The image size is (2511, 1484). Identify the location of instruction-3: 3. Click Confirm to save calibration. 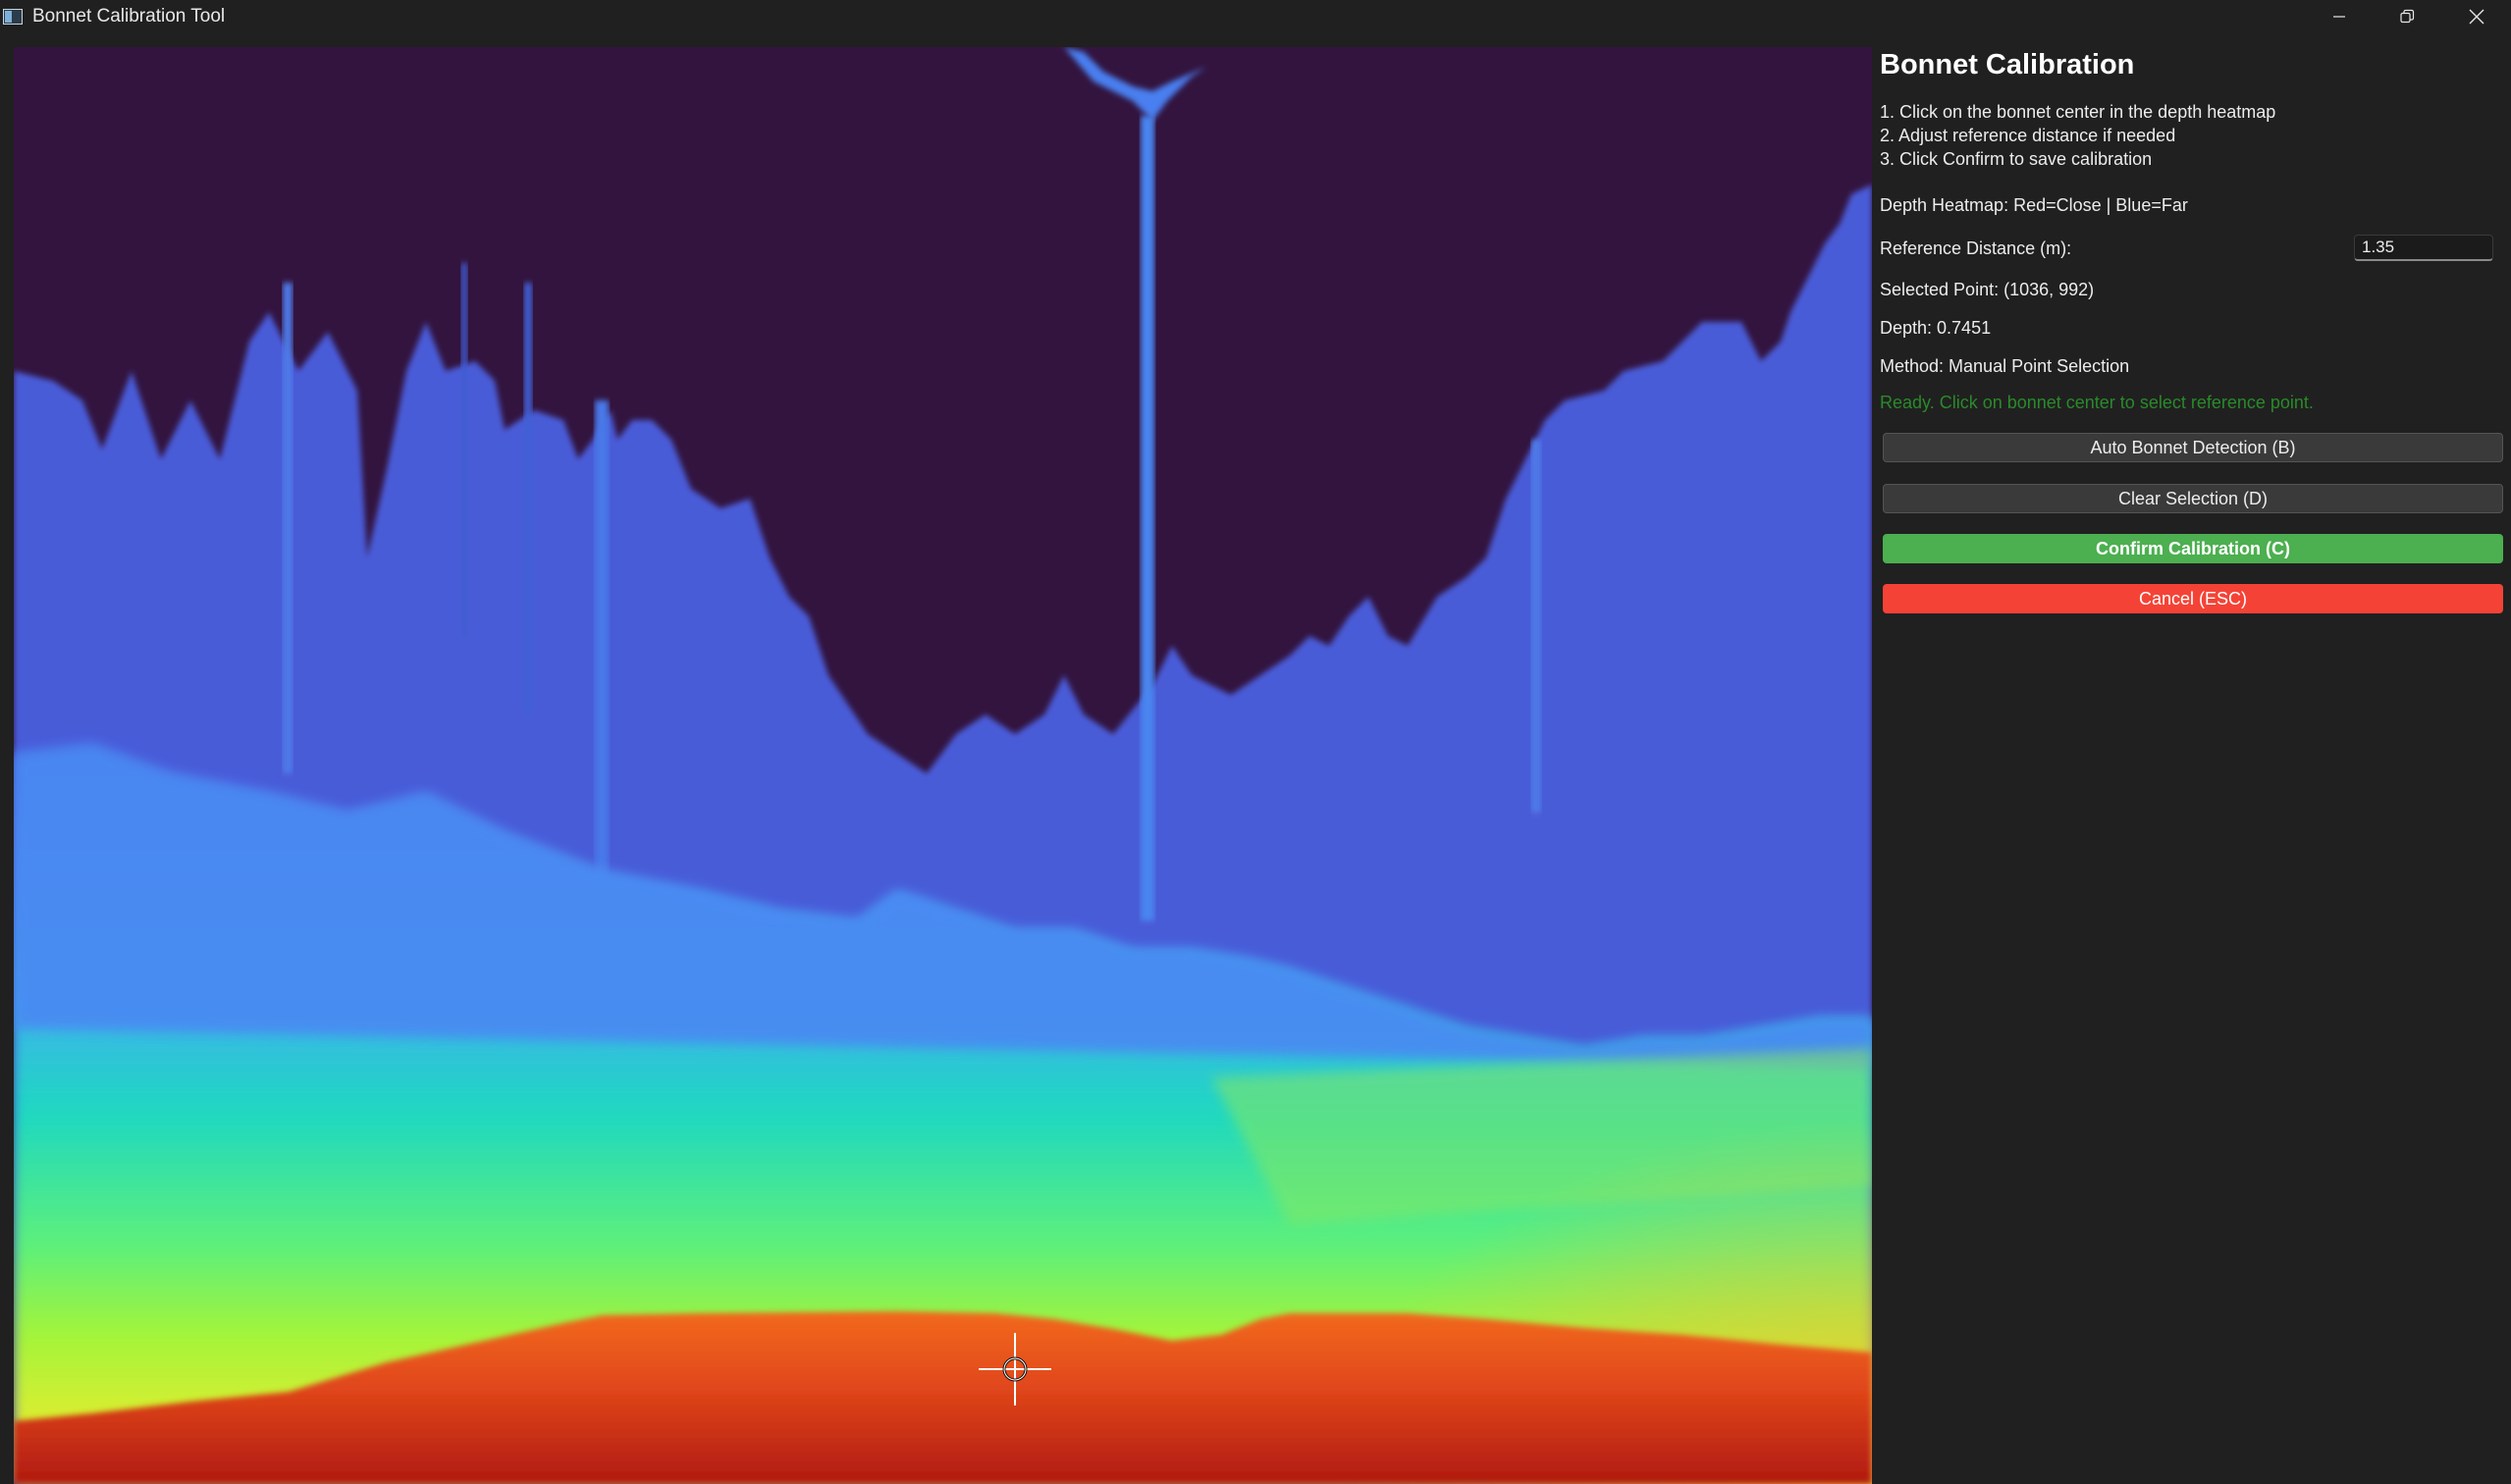
(2016, 159).